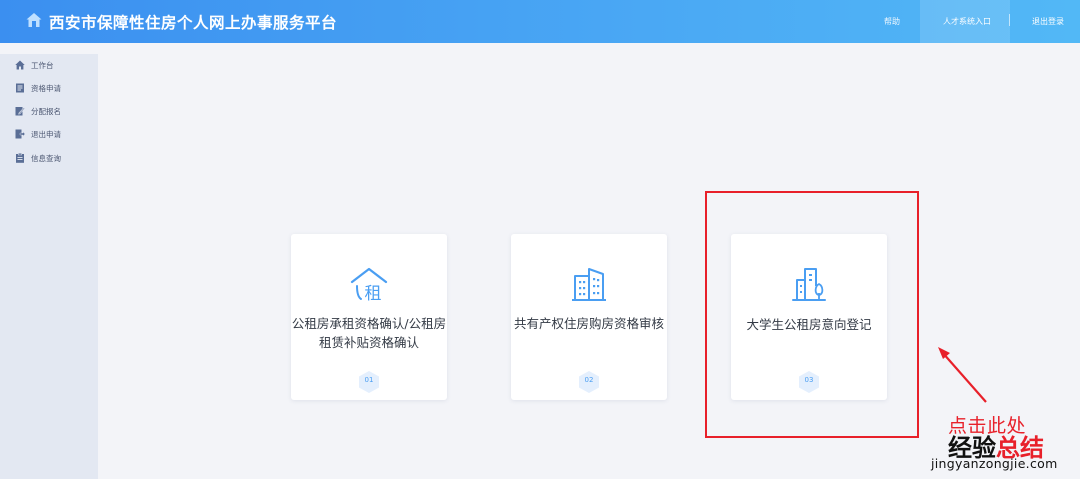 The image size is (1080, 479). Describe the element at coordinates (1048, 21) in the screenshot. I see `logout-link: 退出登录` at that location.